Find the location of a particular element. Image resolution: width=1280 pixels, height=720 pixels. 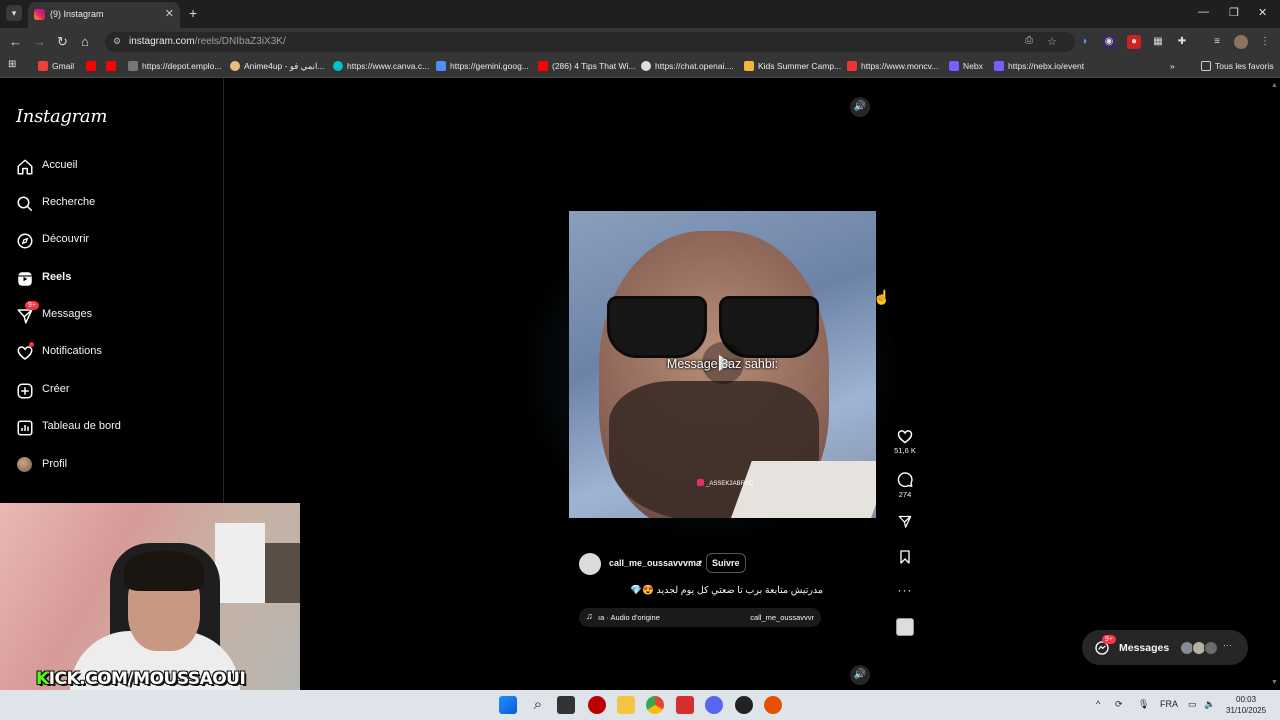

nav-item-messages: 9+ Messages is located at coordinates (111, 314).